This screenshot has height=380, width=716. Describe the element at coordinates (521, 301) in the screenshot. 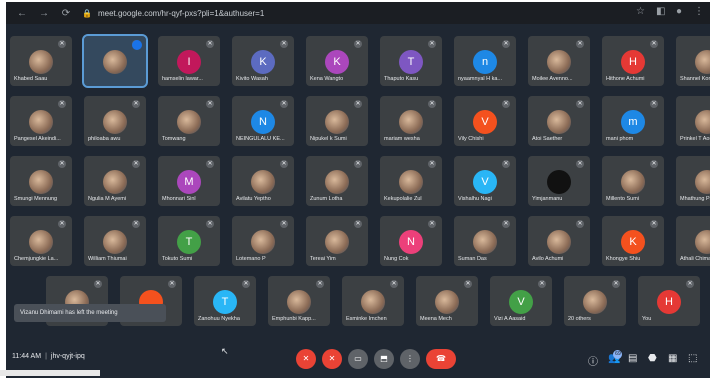

I see `participant-tile: ✕ V Vizi A Aasaid` at that location.